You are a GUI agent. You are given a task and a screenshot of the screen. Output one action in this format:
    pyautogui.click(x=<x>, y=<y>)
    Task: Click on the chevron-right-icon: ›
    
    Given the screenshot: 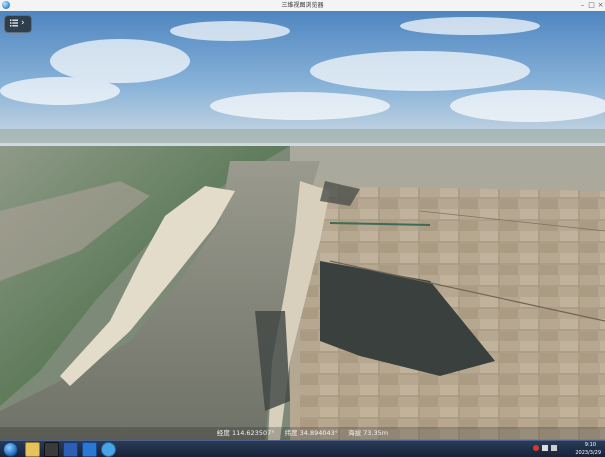 What is the action you would take?
    pyautogui.click(x=23, y=23)
    